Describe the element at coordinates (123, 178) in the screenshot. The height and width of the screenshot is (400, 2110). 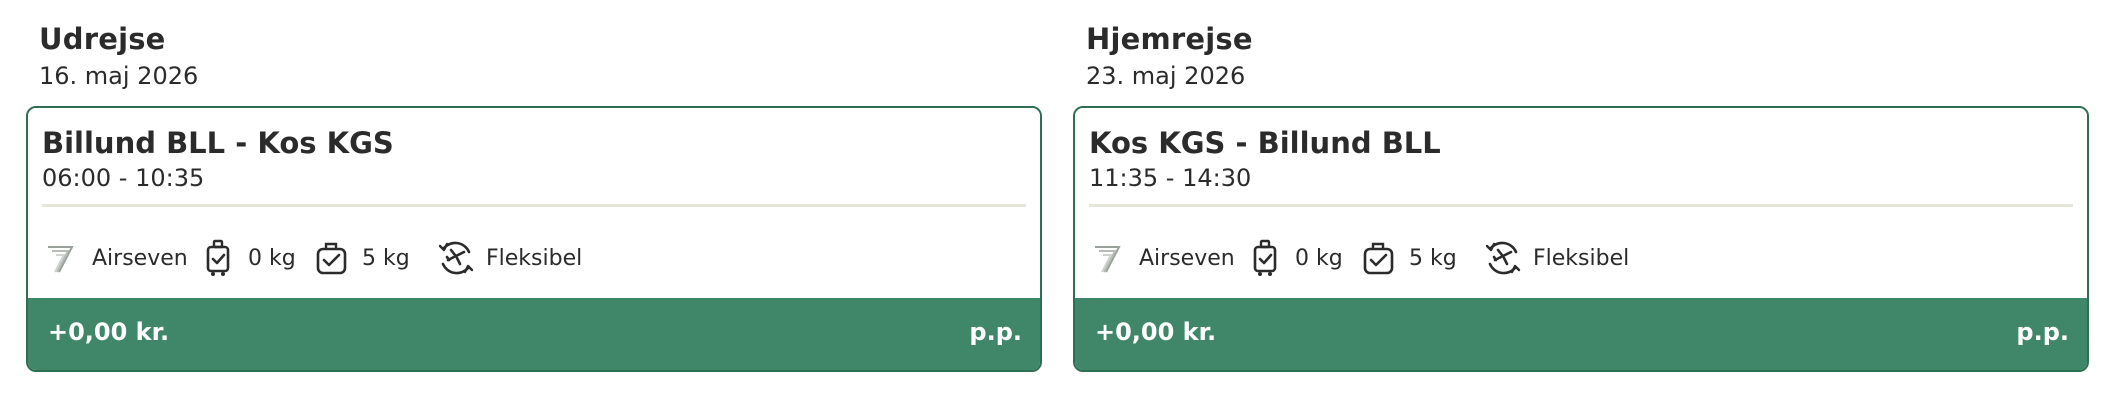
I see `flight-times: 06:00 - 10:35` at that location.